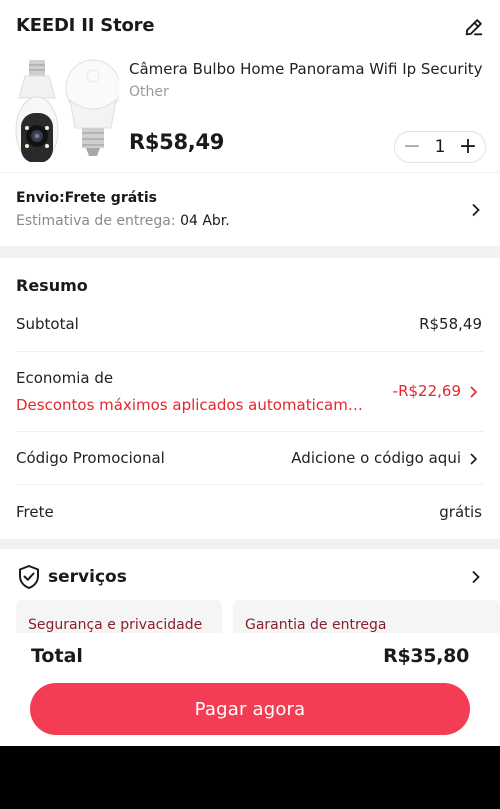 This screenshot has height=809, width=500. I want to click on savings-label: Economia de, so click(65, 378).